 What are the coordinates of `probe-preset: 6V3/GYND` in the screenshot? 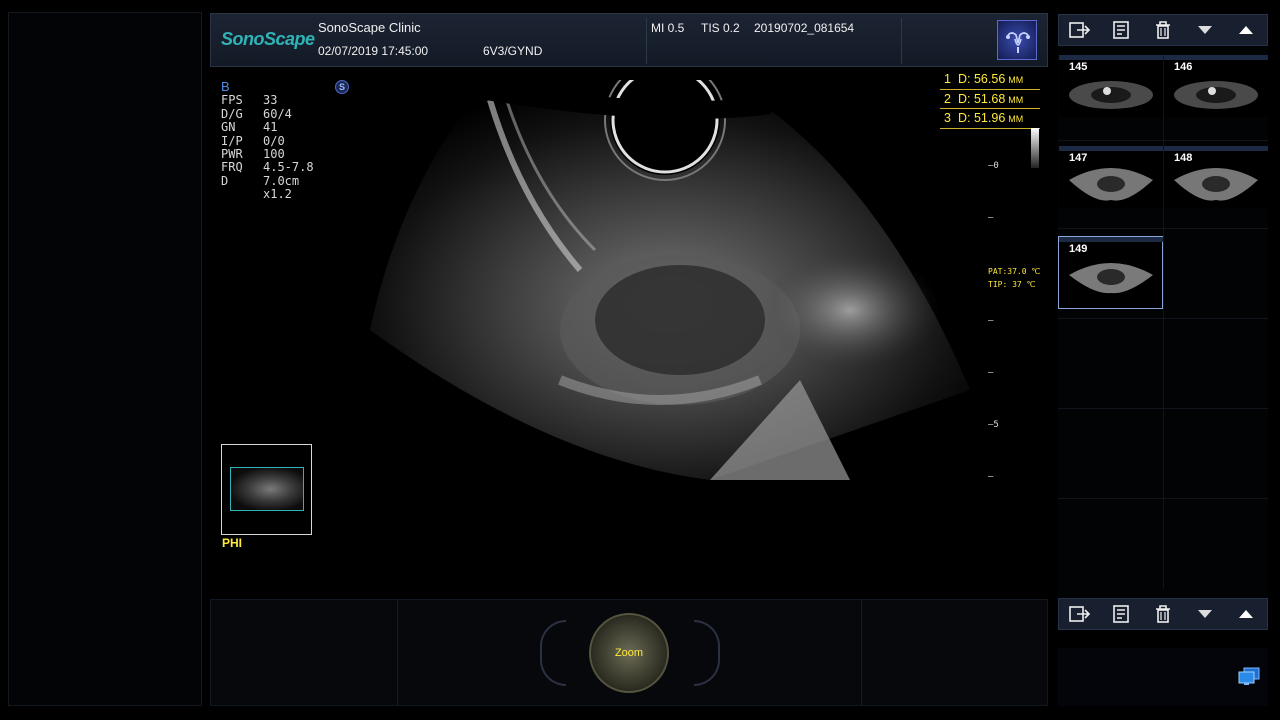 It's located at (513, 51).